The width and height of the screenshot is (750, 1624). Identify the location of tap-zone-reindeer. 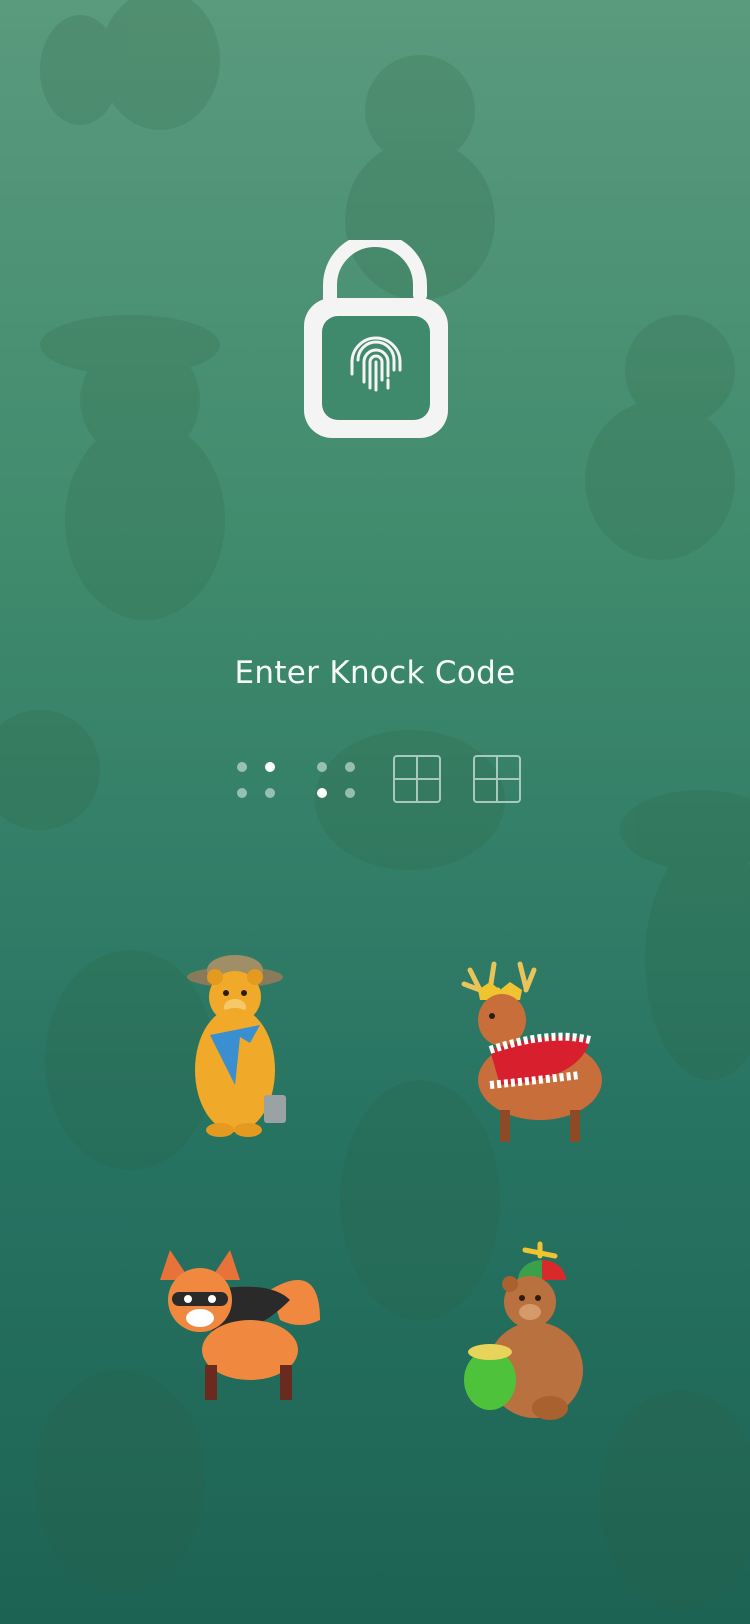
(525, 1055).